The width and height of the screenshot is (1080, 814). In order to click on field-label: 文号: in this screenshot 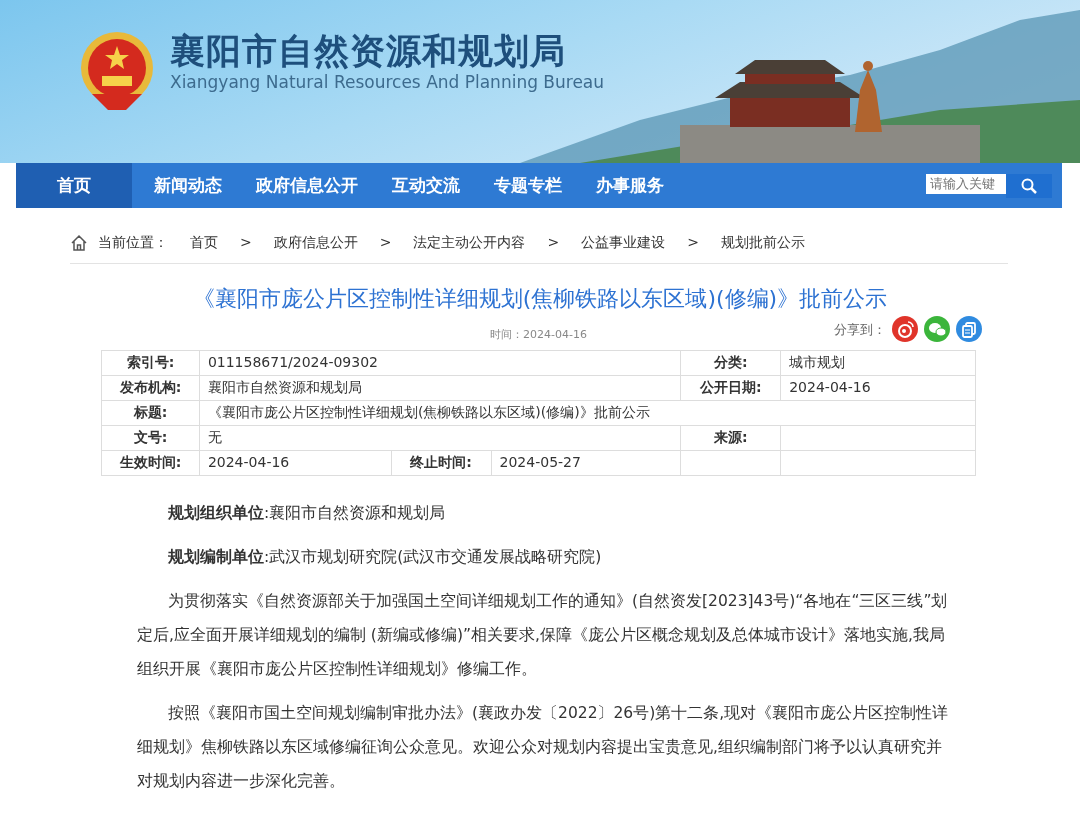, I will do `click(150, 437)`.